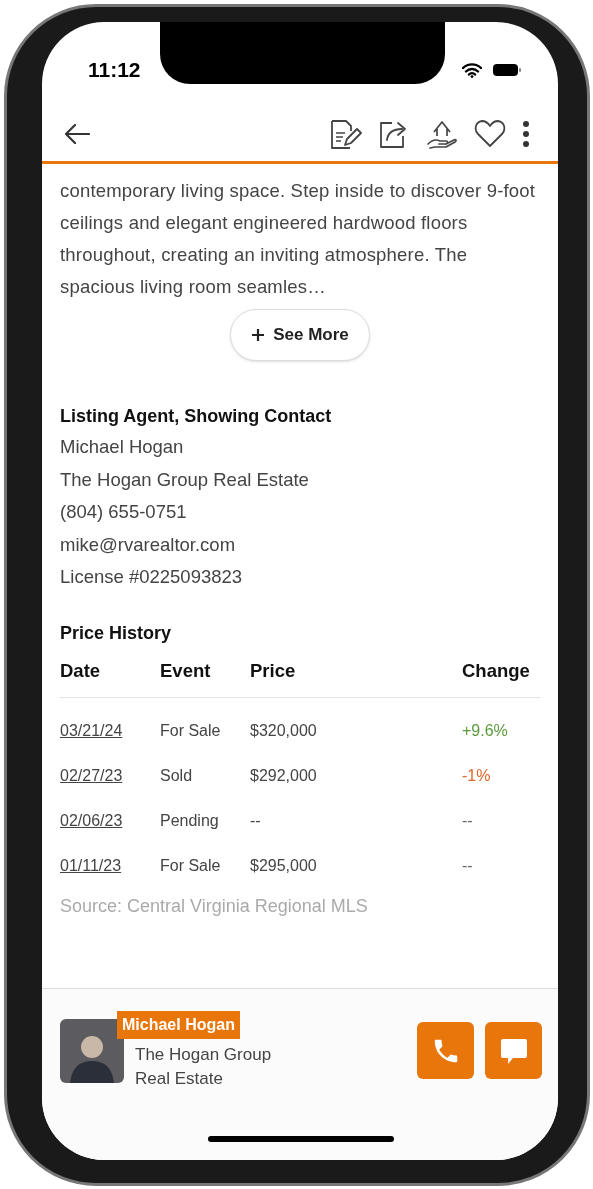 Image resolution: width=593 pixels, height=1189 pixels. Describe the element at coordinates (196, 416) in the screenshot. I see `section-heading: Listing Agent, Showing Contact` at that location.